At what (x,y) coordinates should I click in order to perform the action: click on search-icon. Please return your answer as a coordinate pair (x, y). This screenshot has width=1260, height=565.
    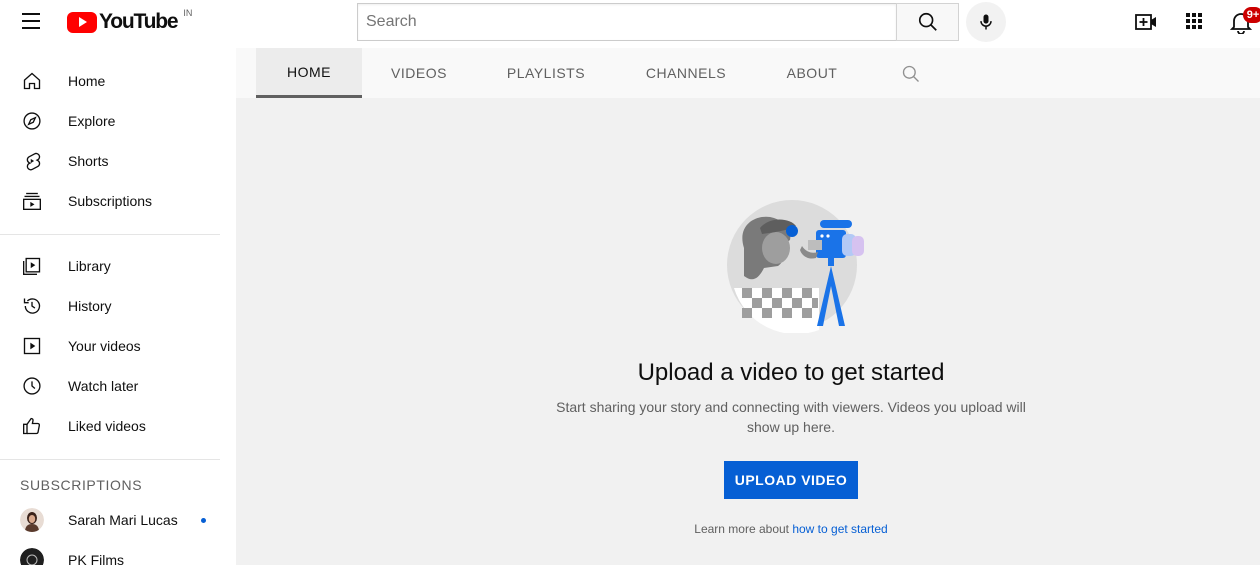
    Looking at the image, I should click on (927, 21).